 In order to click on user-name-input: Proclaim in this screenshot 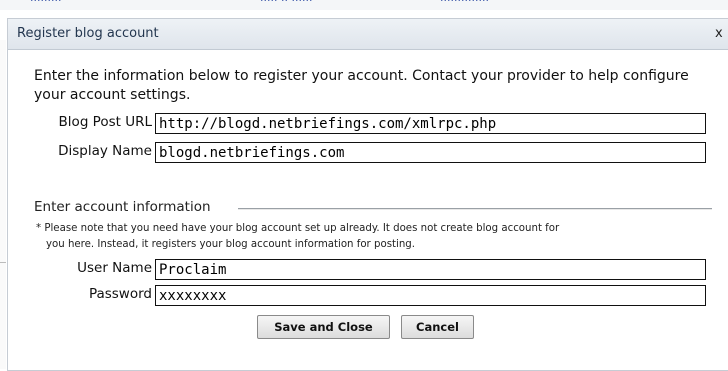, I will do `click(430, 269)`.